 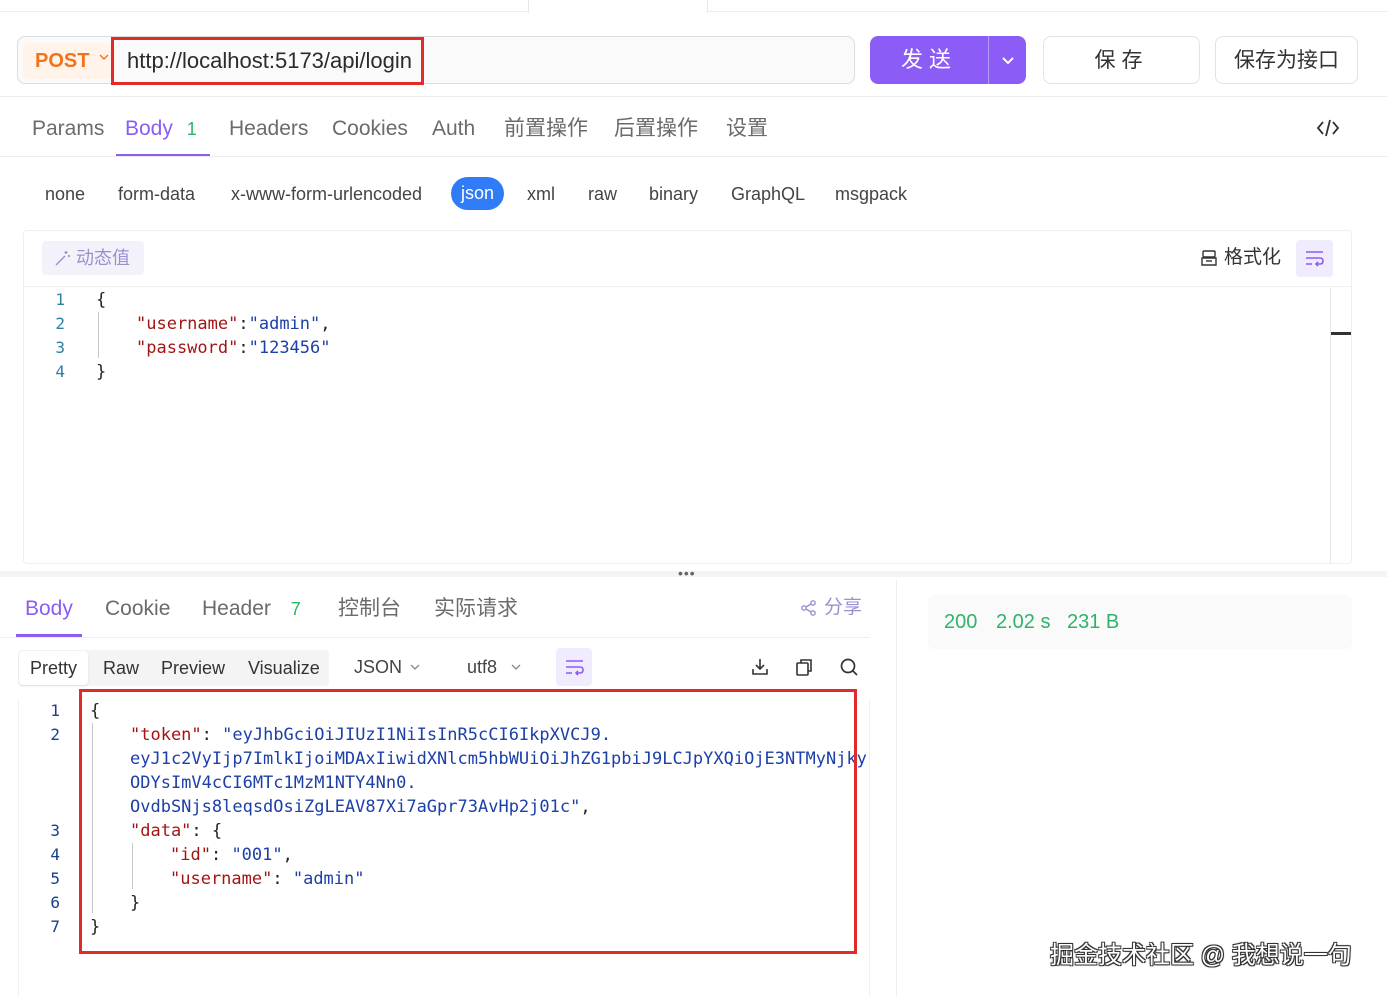 I want to click on tab-params: Params, so click(x=68, y=129).